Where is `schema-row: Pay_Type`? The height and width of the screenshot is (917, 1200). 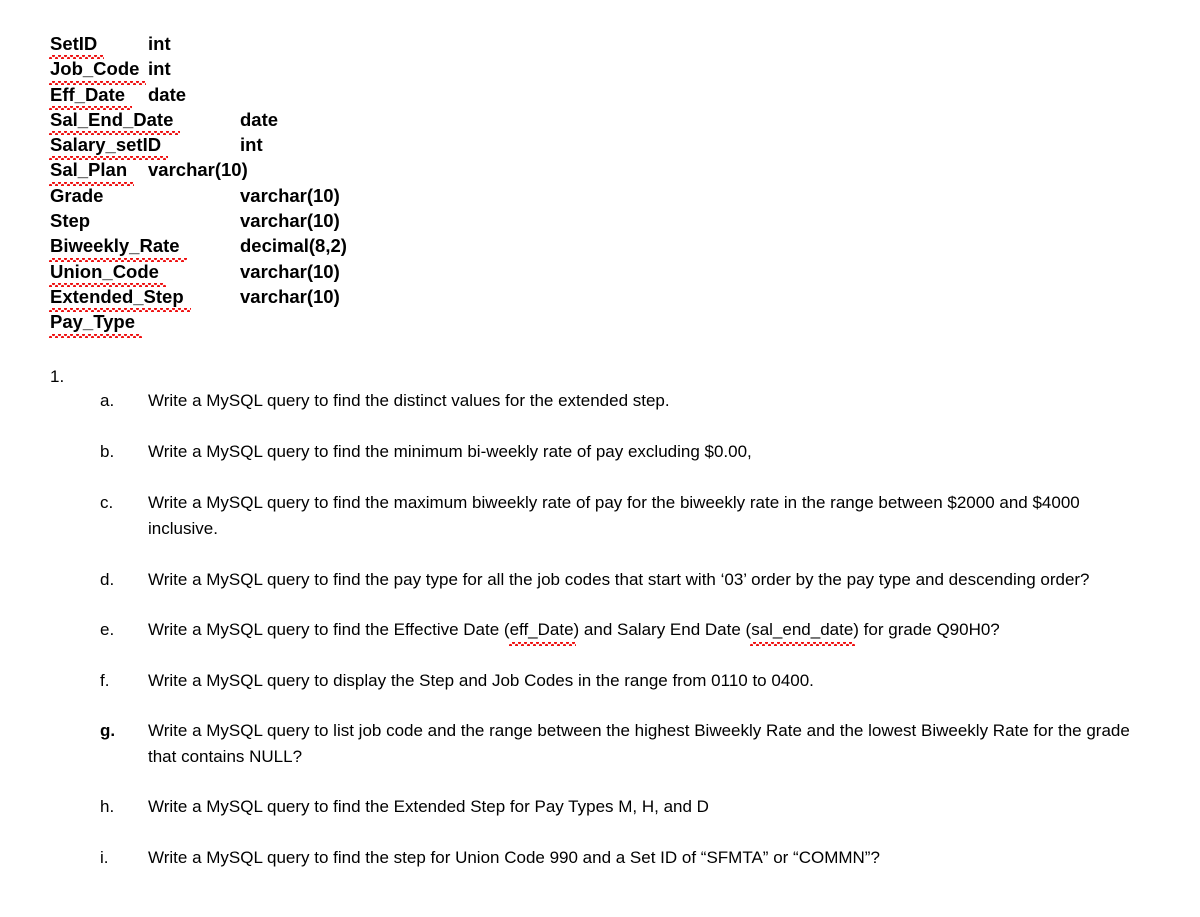 schema-row: Pay_Type is located at coordinates (599, 323).